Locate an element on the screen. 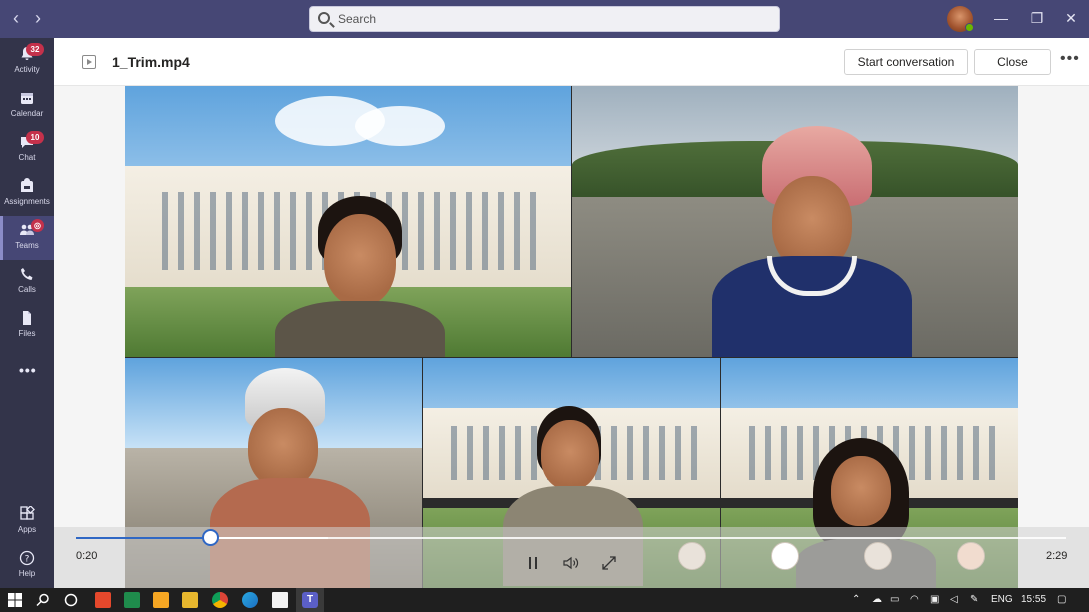  title-bar: ‹ › Search — ❐ ✕ is located at coordinates (544, 19).